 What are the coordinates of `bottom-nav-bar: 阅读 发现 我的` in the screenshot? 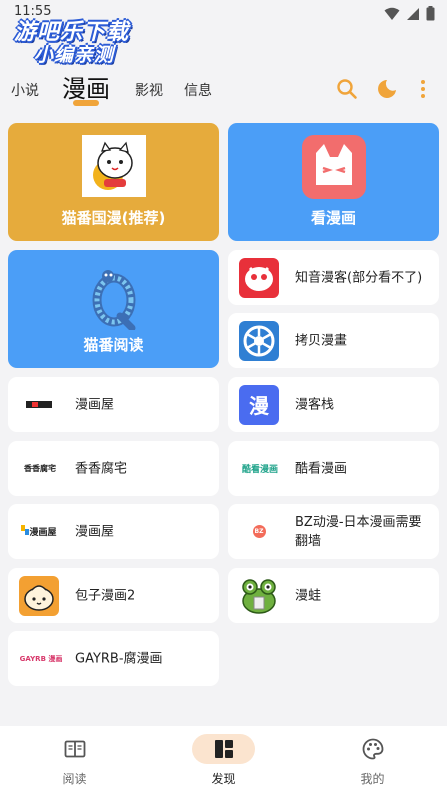 It's located at (223, 760).